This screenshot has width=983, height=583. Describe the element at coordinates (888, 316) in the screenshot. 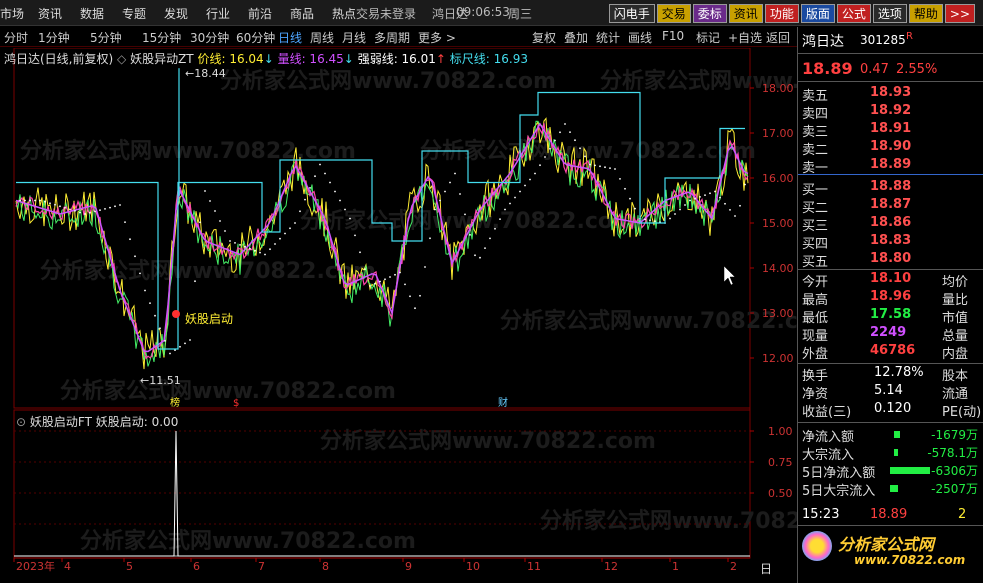

I see `stat-row: 最低 17.58 市值` at that location.